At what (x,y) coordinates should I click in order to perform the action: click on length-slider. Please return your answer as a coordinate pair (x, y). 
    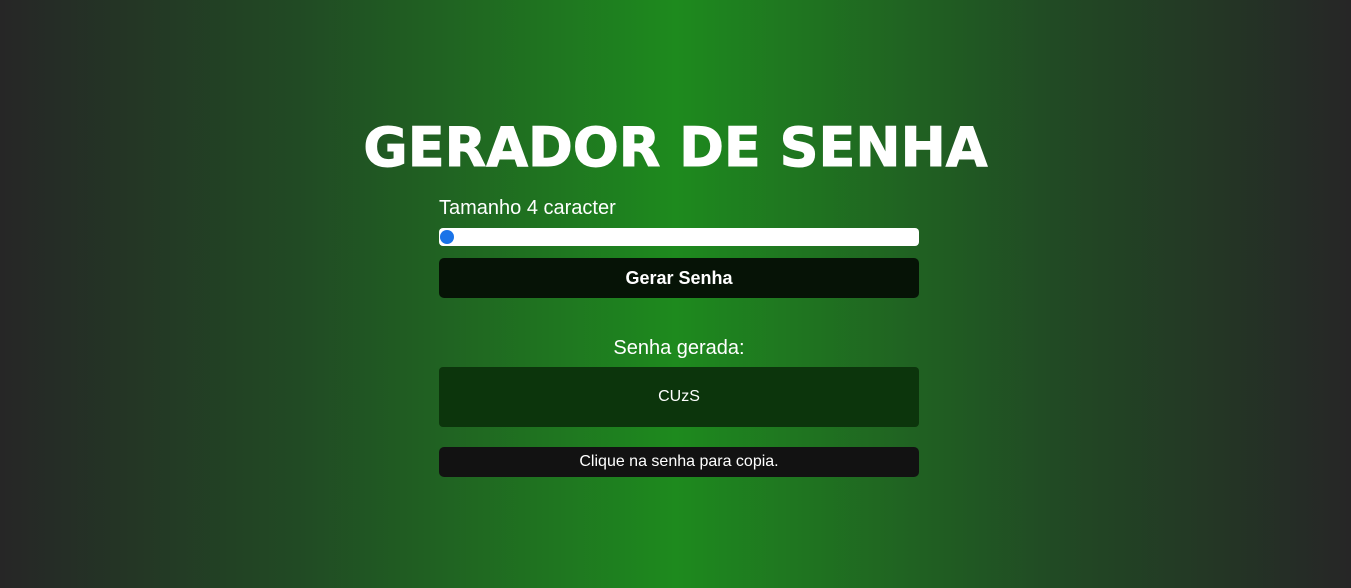
    Looking at the image, I should click on (679, 237).